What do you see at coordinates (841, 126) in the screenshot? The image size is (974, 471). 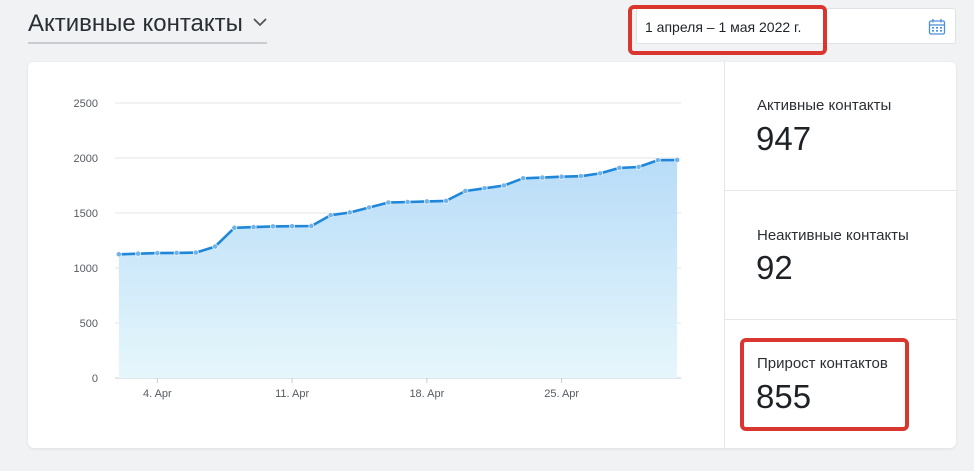 I see `stat-active-contacts: Активные контакты 947` at bounding box center [841, 126].